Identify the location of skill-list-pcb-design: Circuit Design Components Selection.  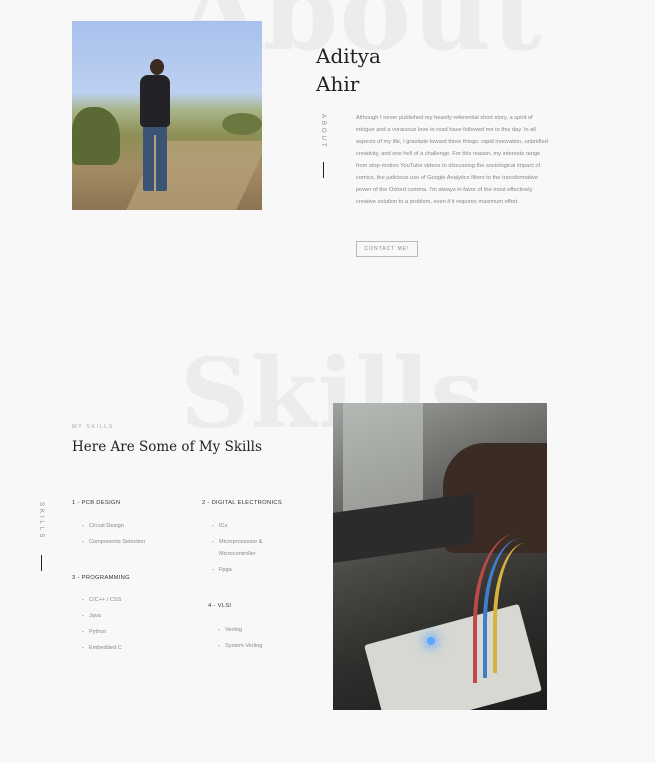
(137, 536).